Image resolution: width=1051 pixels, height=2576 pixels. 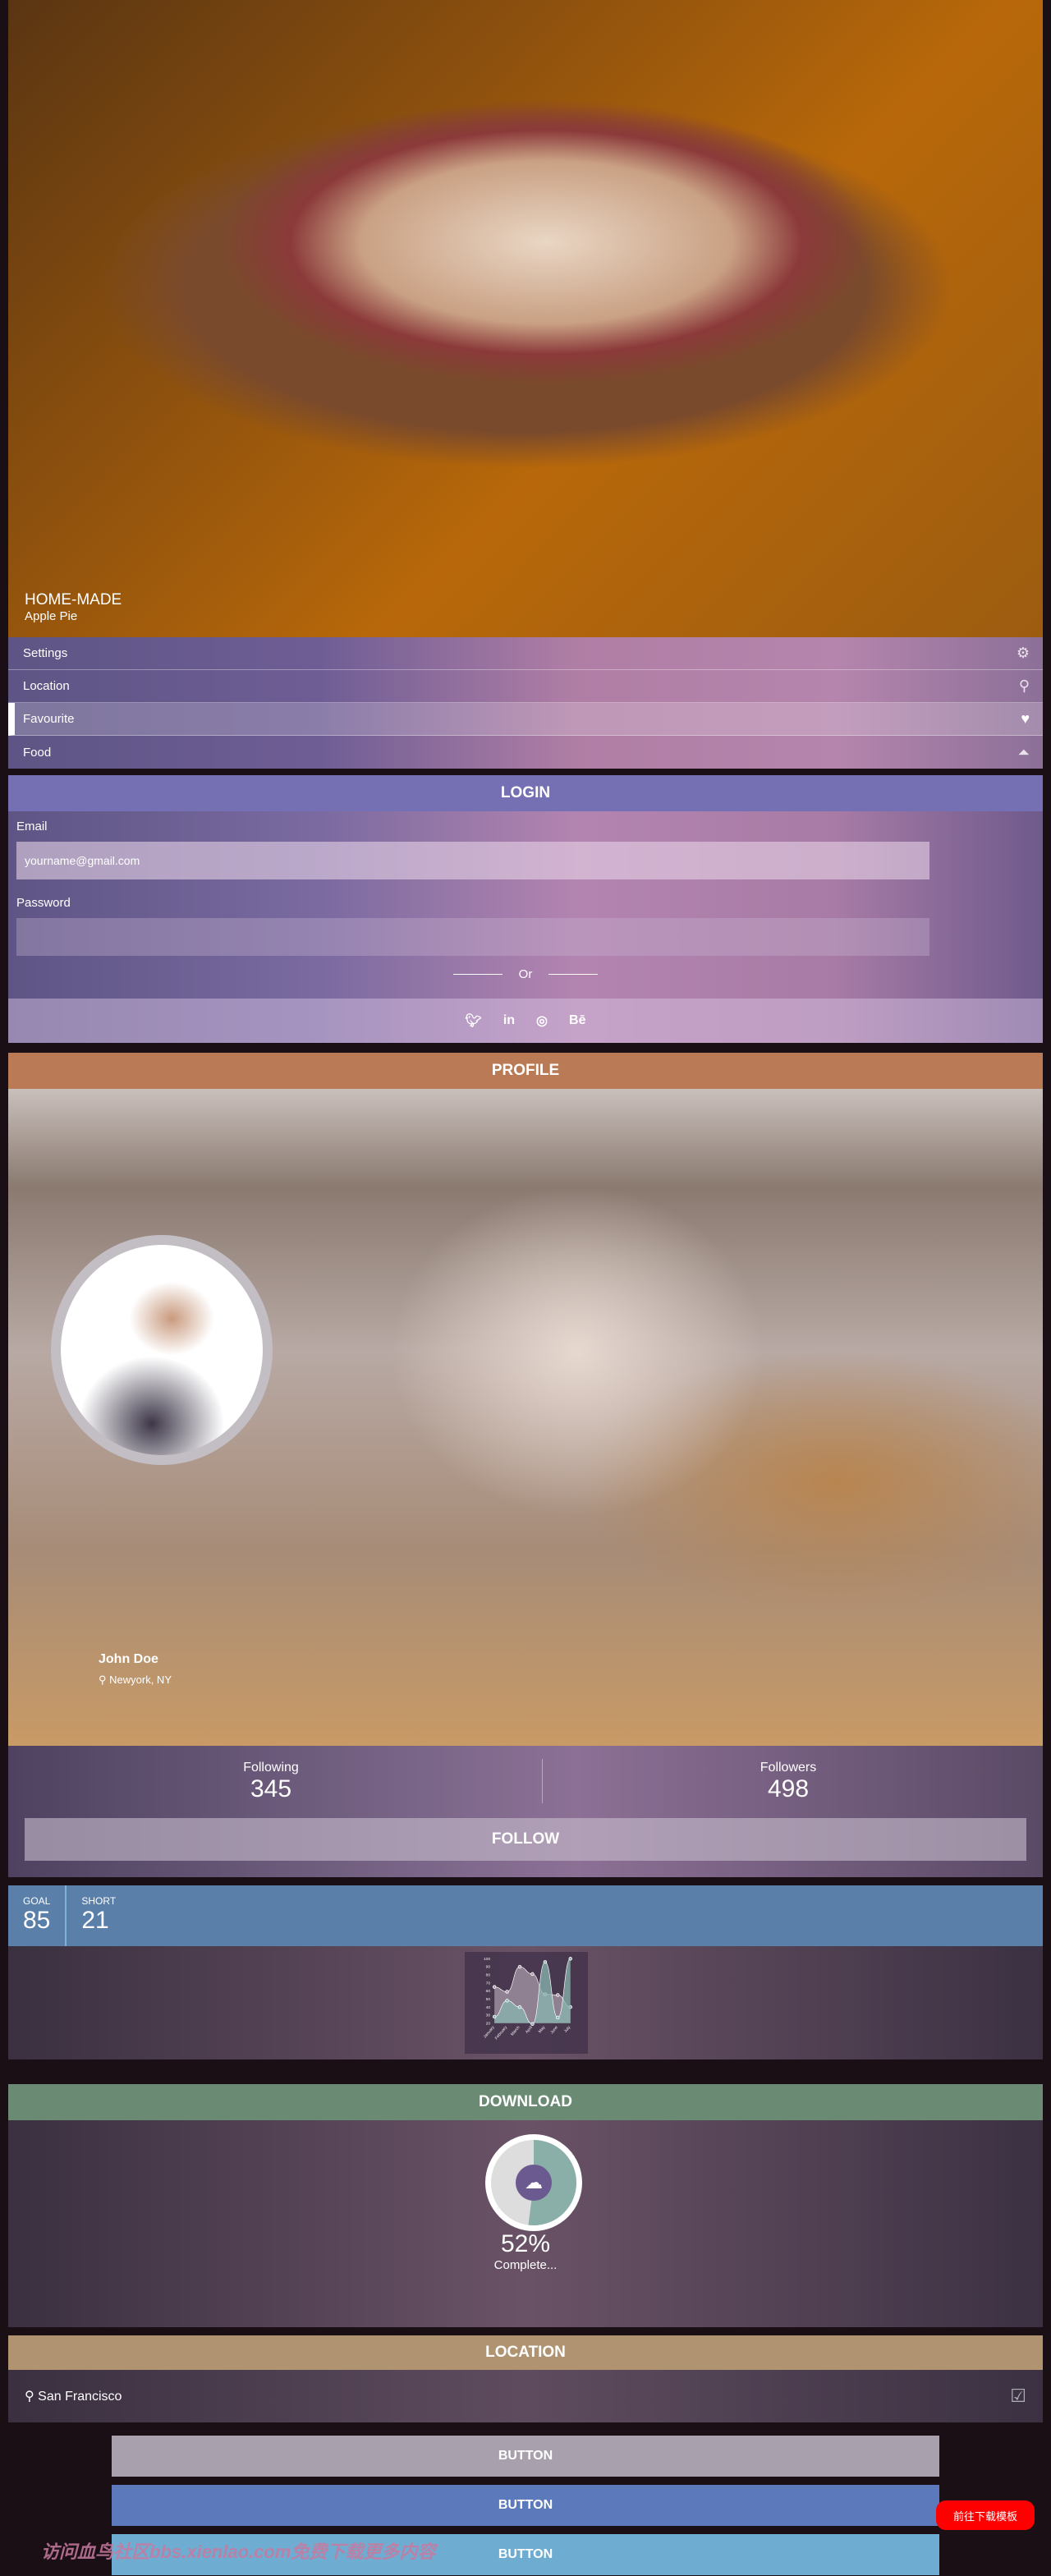 What do you see at coordinates (525, 2396) in the screenshot?
I see `location-row: ⚲ San Francisco ☑` at bounding box center [525, 2396].